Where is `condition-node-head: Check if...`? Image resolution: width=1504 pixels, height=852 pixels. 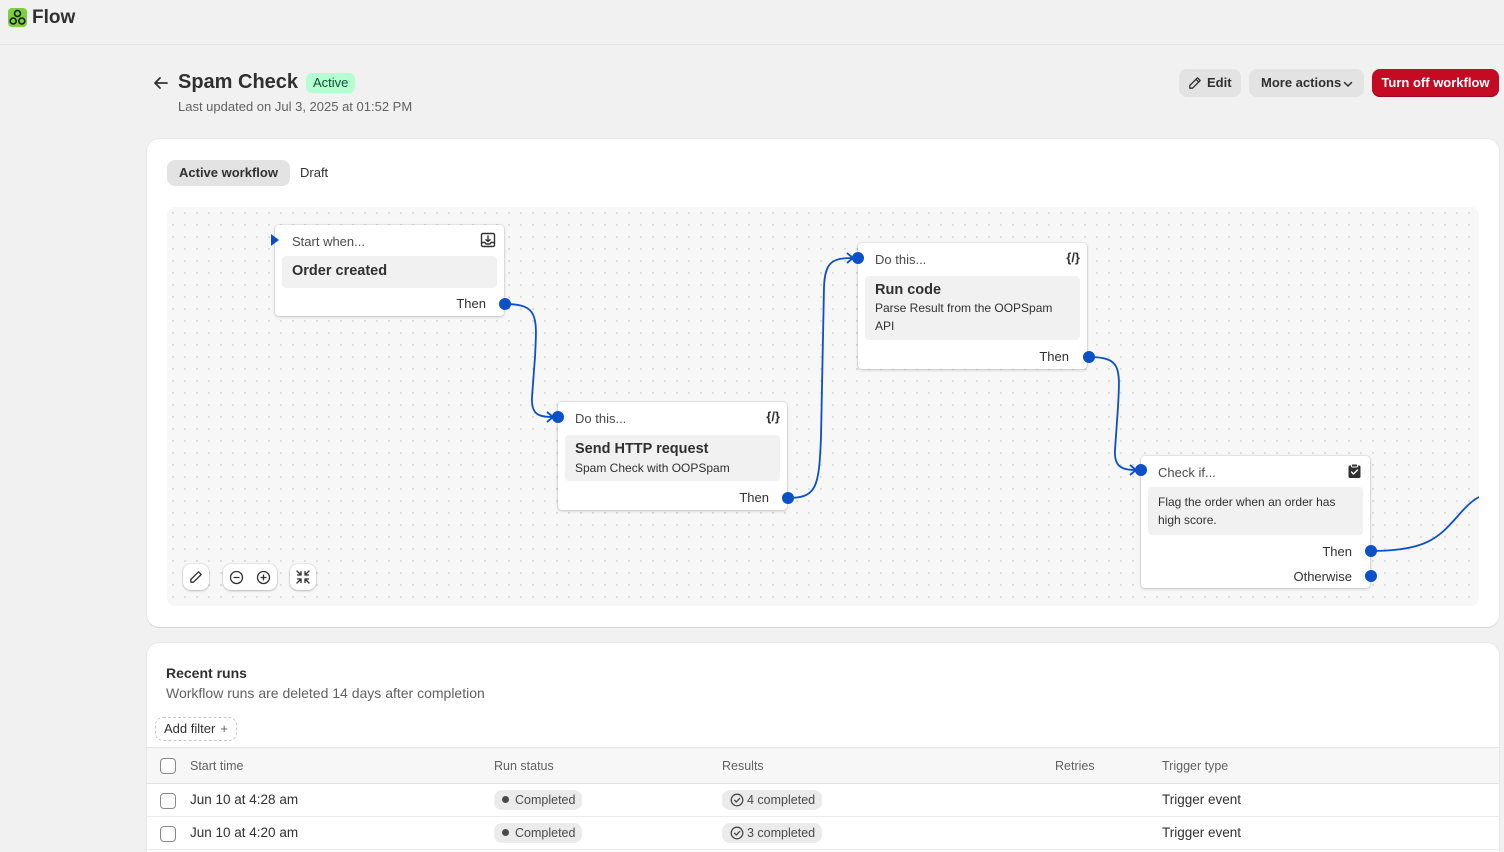 condition-node-head: Check if... is located at coordinates (1187, 472).